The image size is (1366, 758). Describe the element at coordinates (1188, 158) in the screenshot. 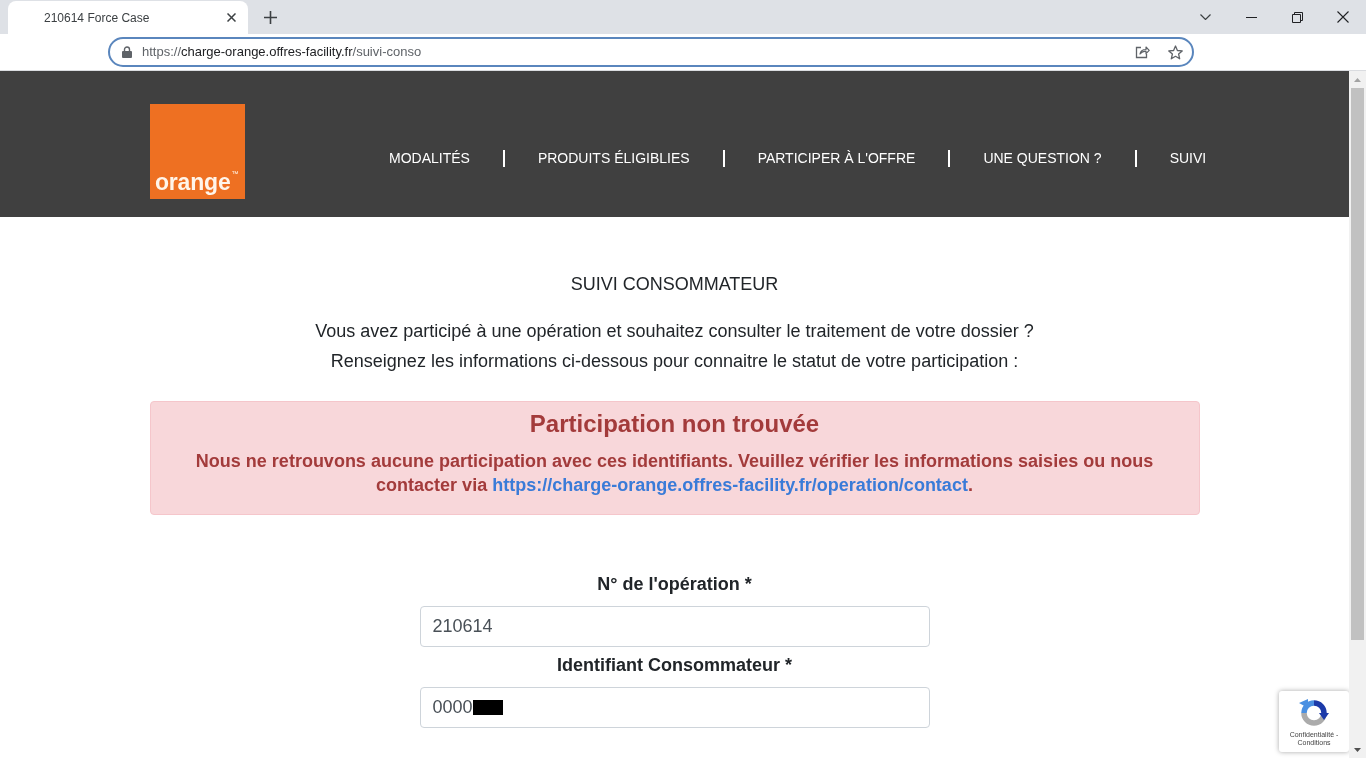

I see `nav-link: SUIVI` at that location.